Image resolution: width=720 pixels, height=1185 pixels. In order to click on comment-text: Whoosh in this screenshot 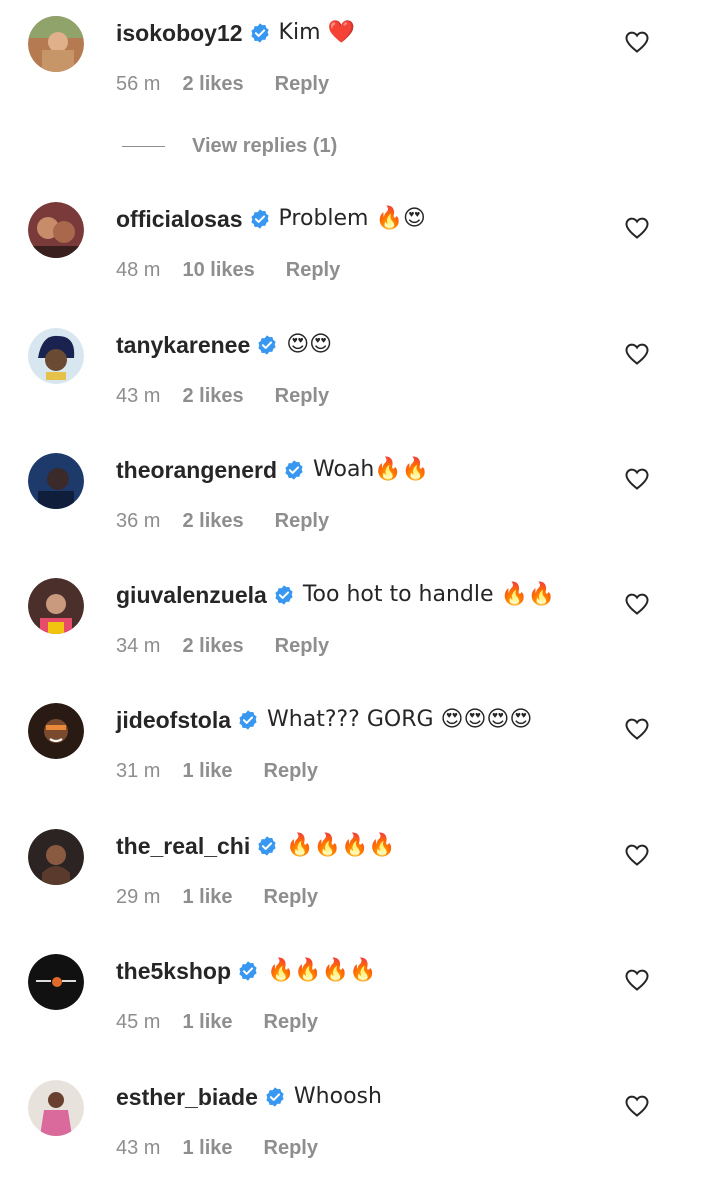, I will do `click(337, 1096)`.